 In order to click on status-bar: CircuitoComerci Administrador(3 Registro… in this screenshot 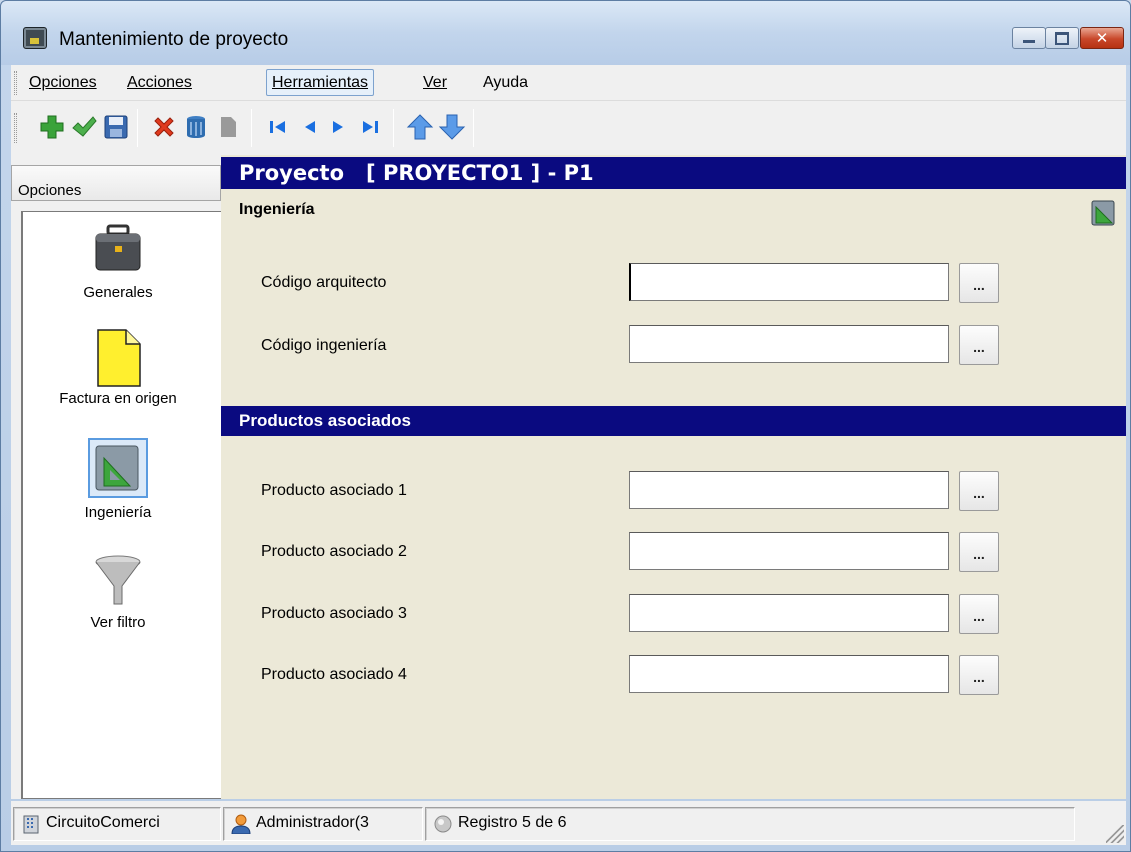, I will do `click(568, 823)`.